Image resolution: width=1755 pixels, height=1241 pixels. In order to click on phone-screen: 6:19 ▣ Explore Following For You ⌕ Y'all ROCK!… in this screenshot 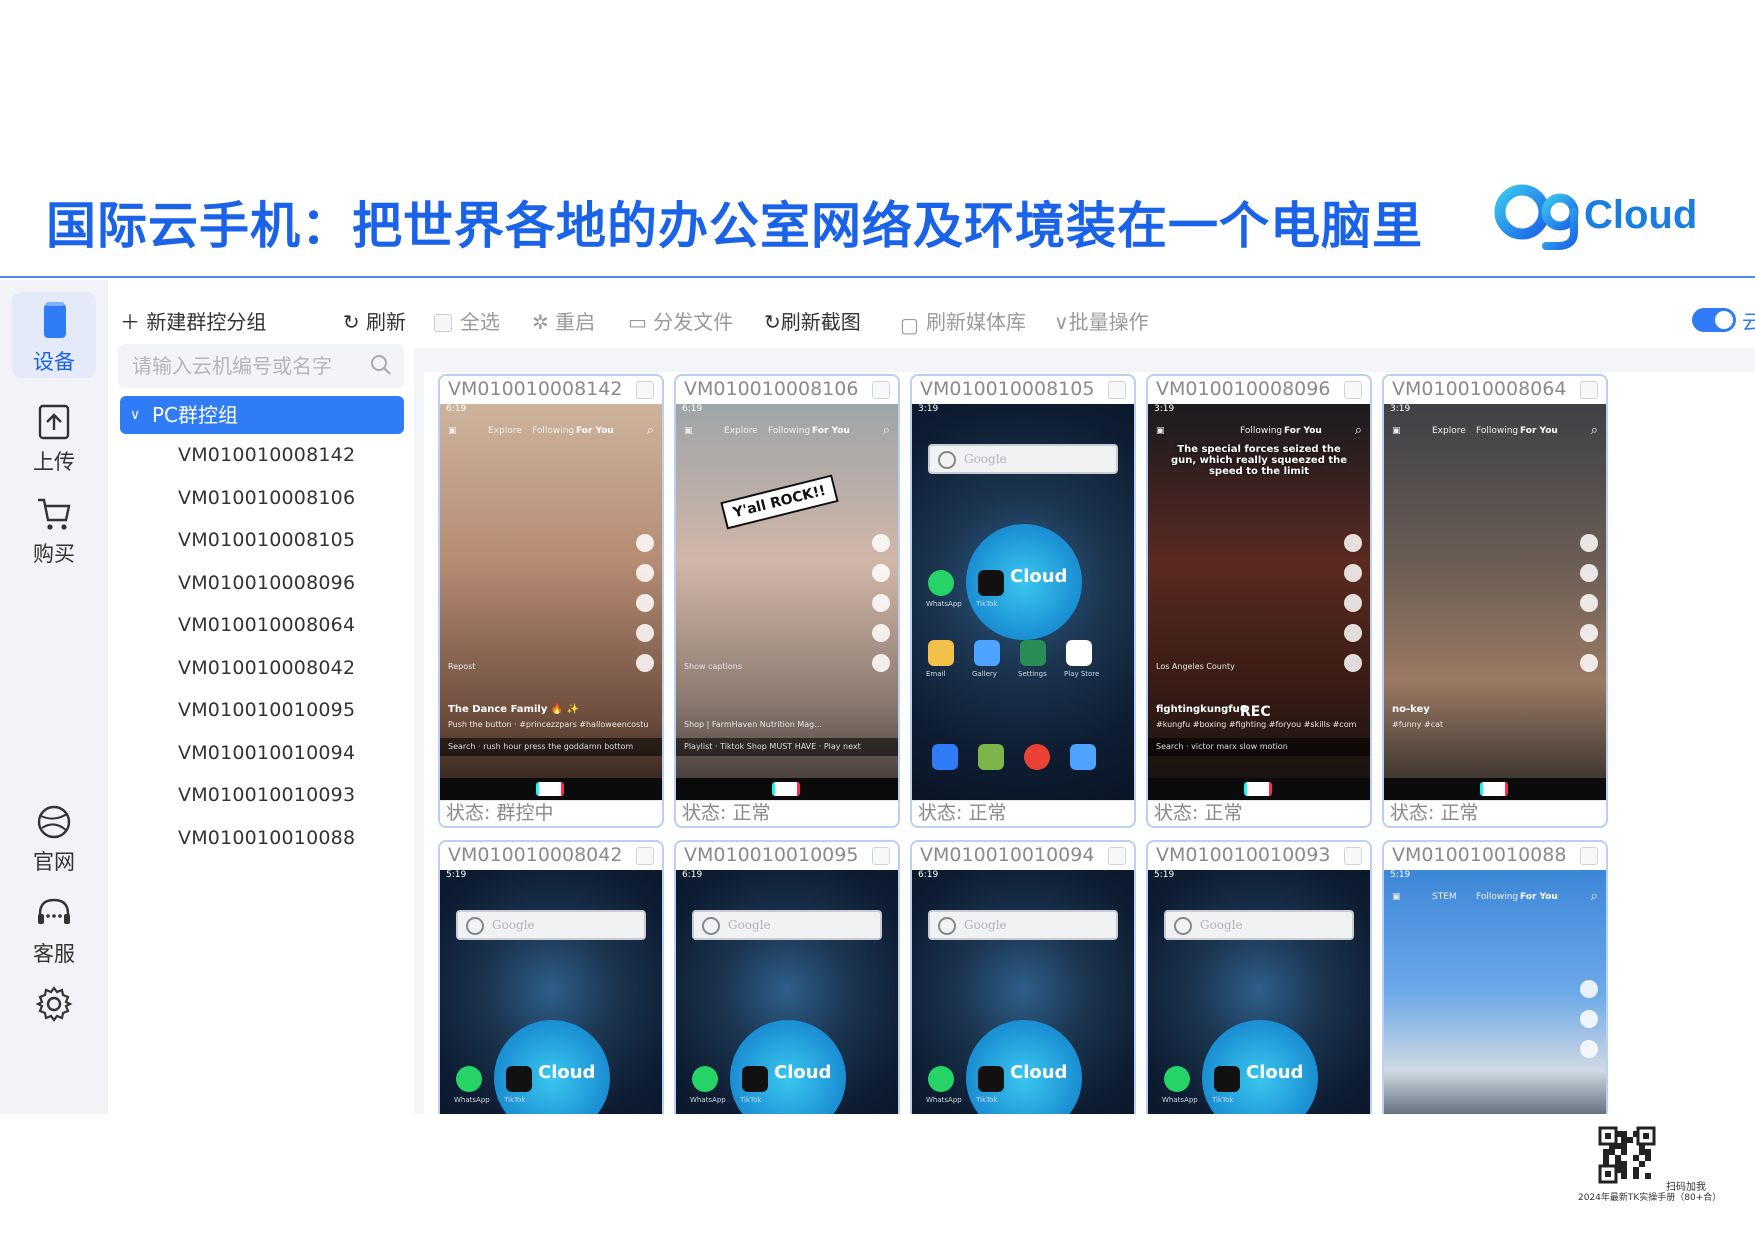, I will do `click(787, 602)`.